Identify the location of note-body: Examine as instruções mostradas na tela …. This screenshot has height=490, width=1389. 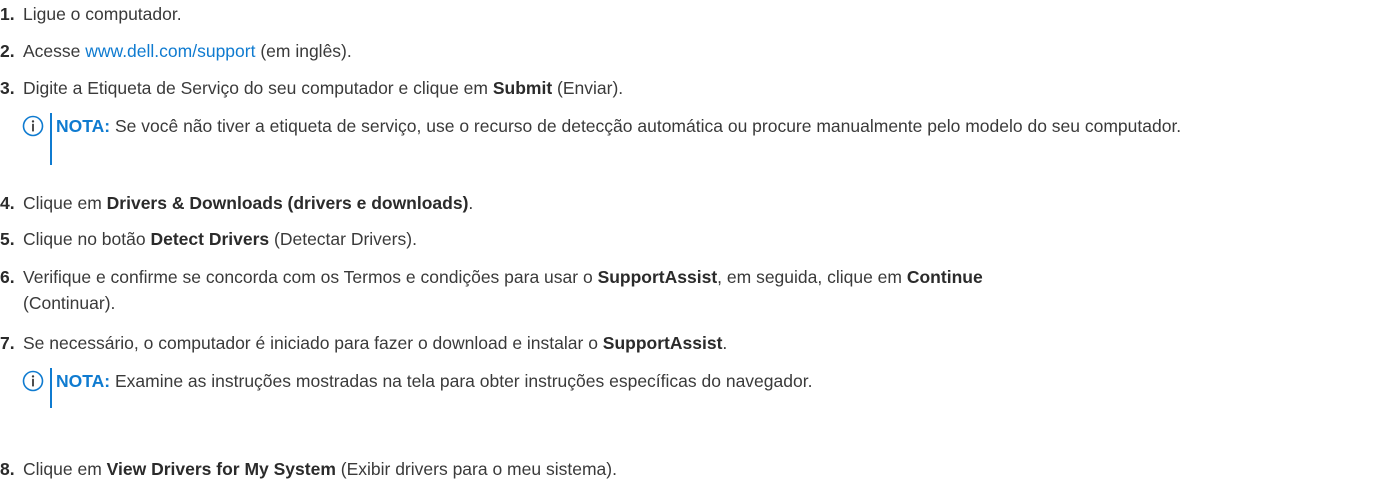
(461, 381).